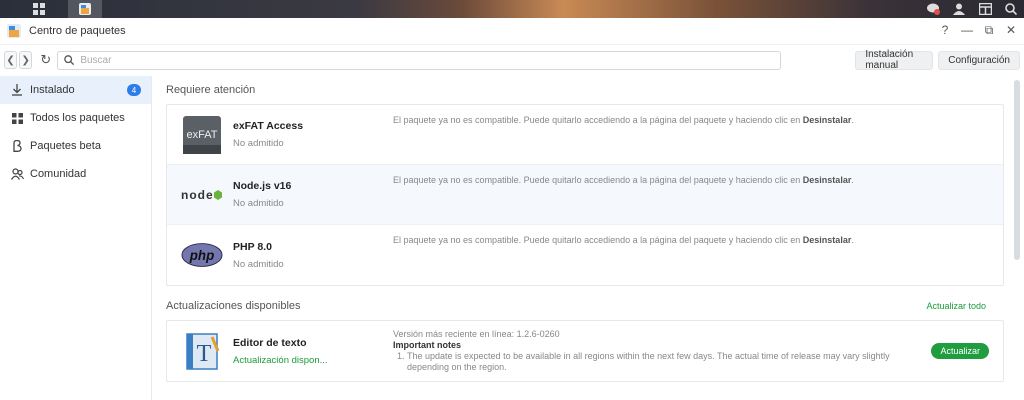  I want to click on help-button: ?, so click(945, 30).